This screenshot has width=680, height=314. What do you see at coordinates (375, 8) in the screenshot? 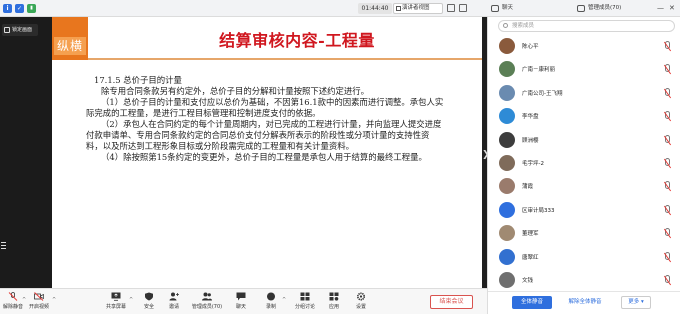
I see `meeting-timer: 01:44:40` at bounding box center [375, 8].